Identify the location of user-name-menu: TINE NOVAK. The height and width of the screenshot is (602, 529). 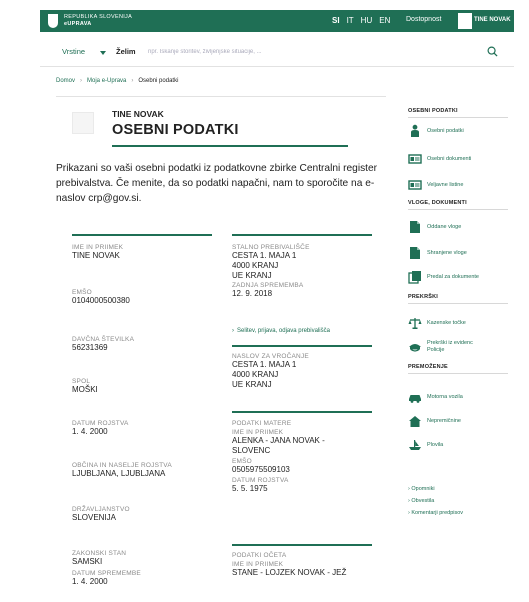
(492, 20).